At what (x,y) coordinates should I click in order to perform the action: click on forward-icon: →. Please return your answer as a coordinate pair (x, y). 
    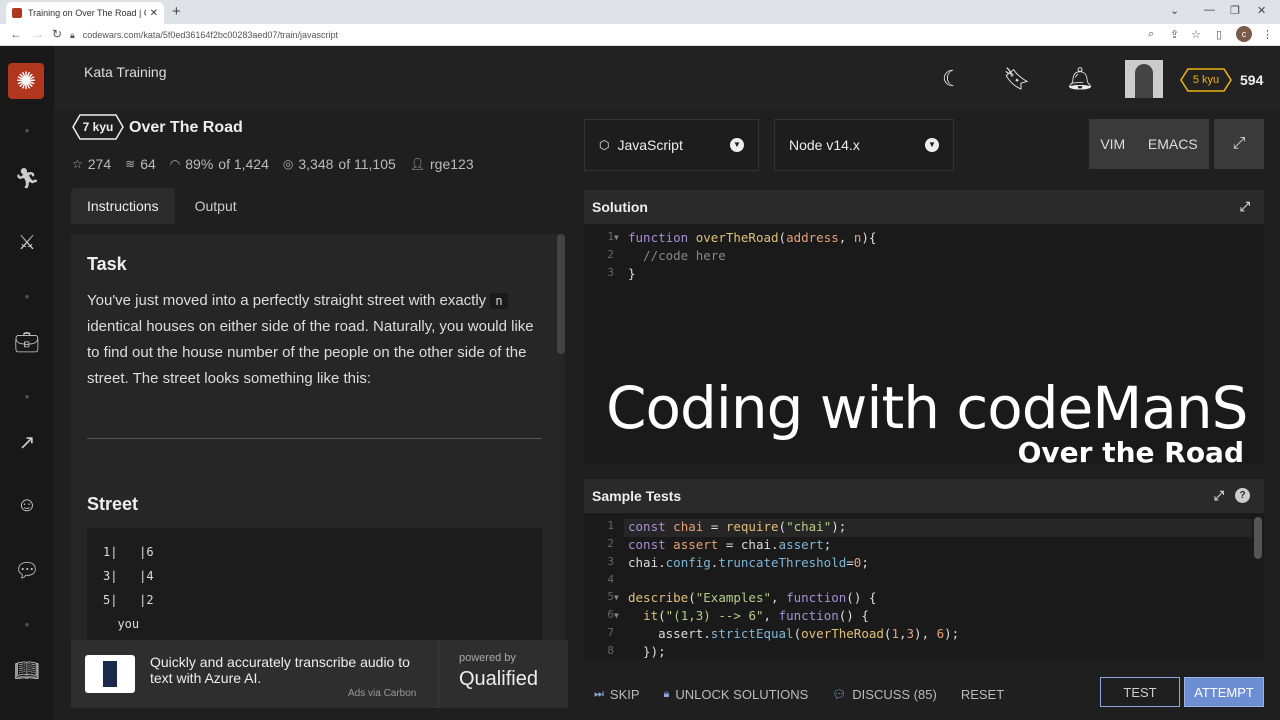
    Looking at the image, I should click on (38, 34).